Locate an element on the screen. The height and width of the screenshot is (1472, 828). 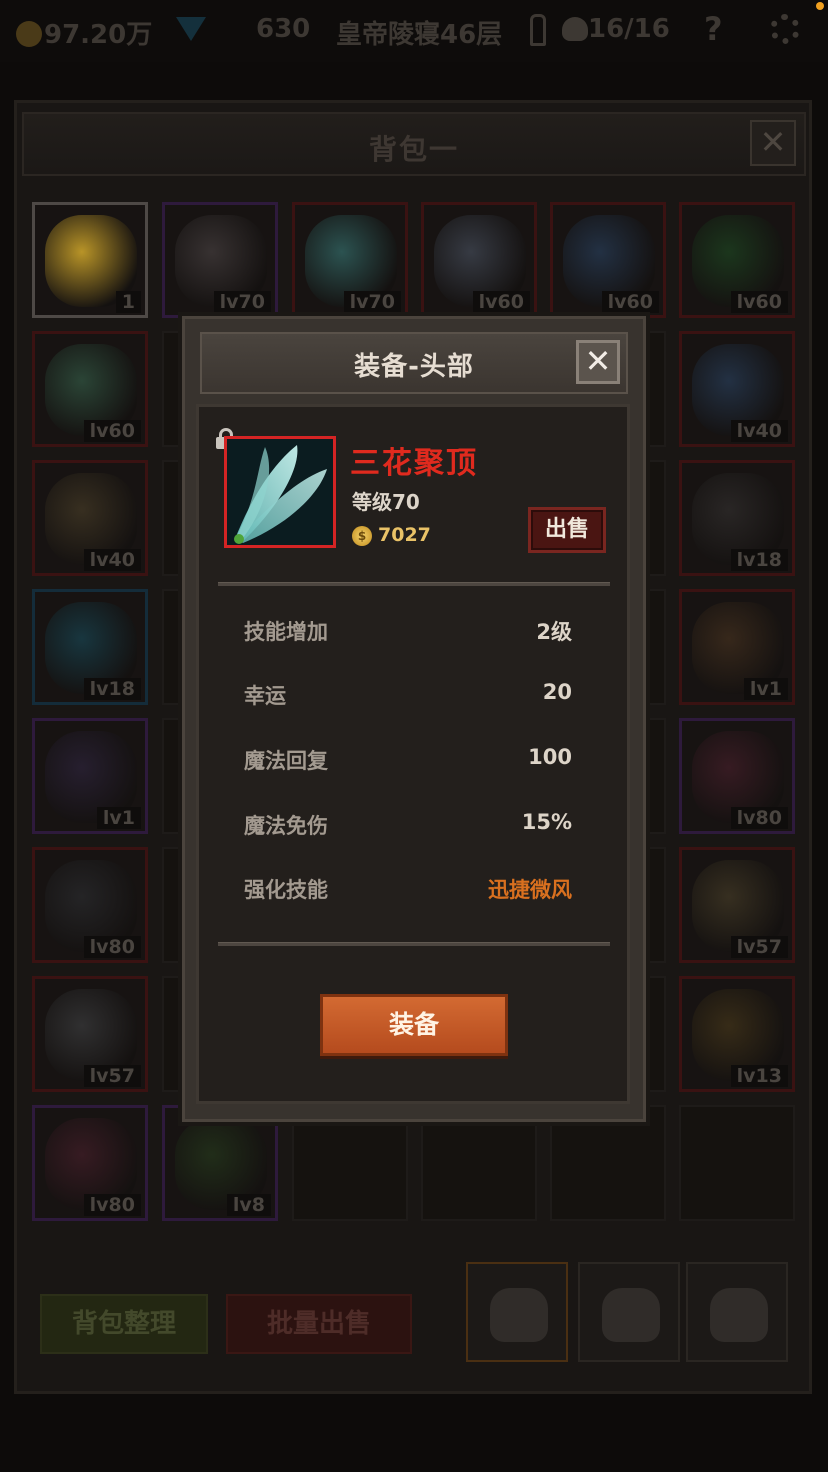
key-icon is located at coordinates (538, 30).